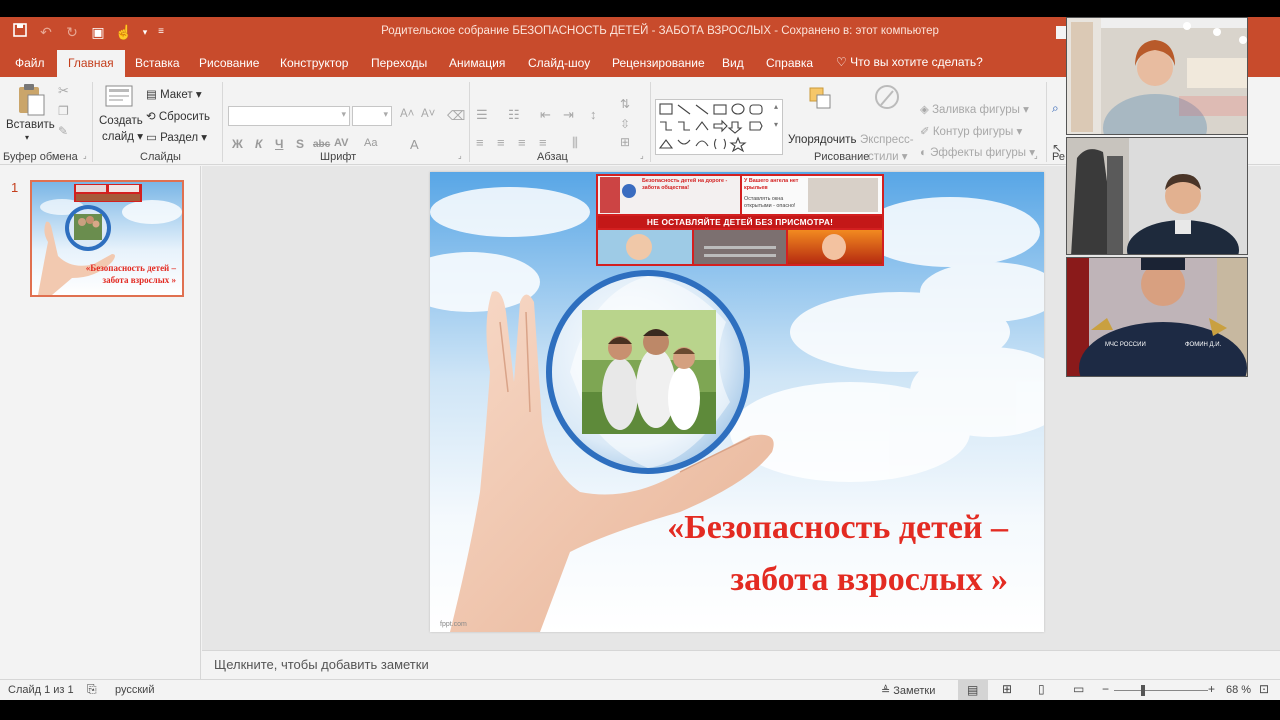 The image size is (1280, 720). Describe the element at coordinates (545, 115) in the screenshot. I see `decrease-indent-icon: ⇤` at that location.